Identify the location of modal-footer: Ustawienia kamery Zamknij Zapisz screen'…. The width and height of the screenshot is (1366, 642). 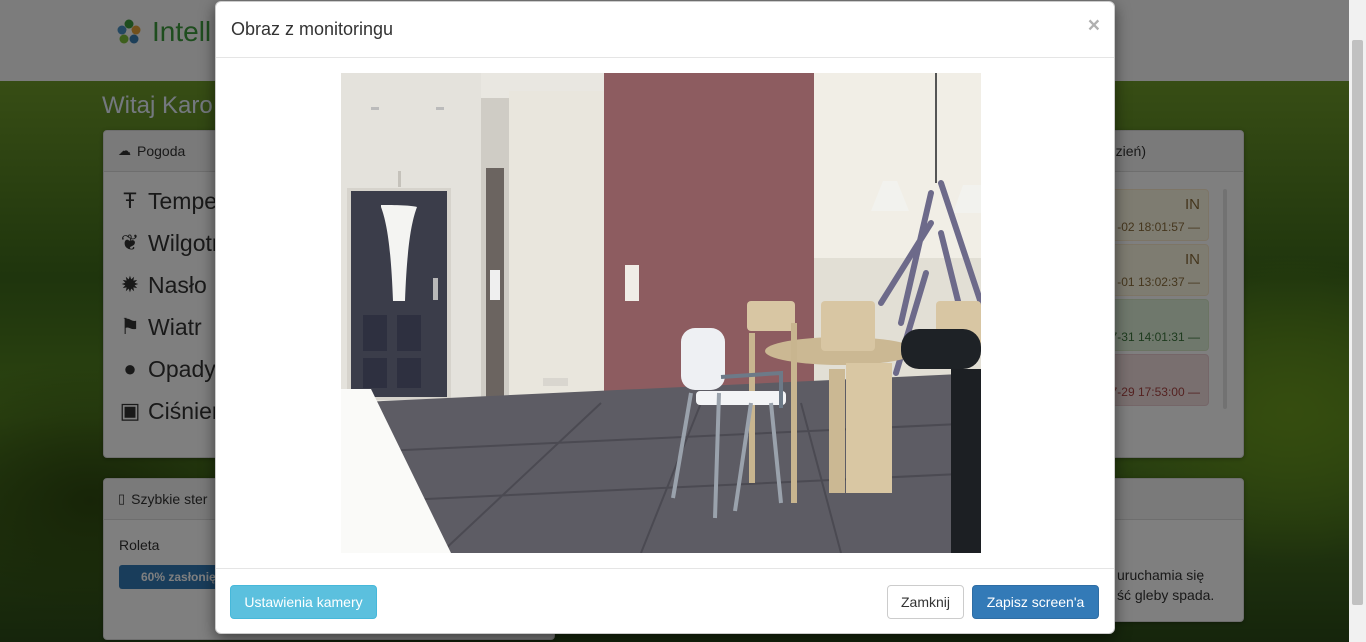
(665, 601).